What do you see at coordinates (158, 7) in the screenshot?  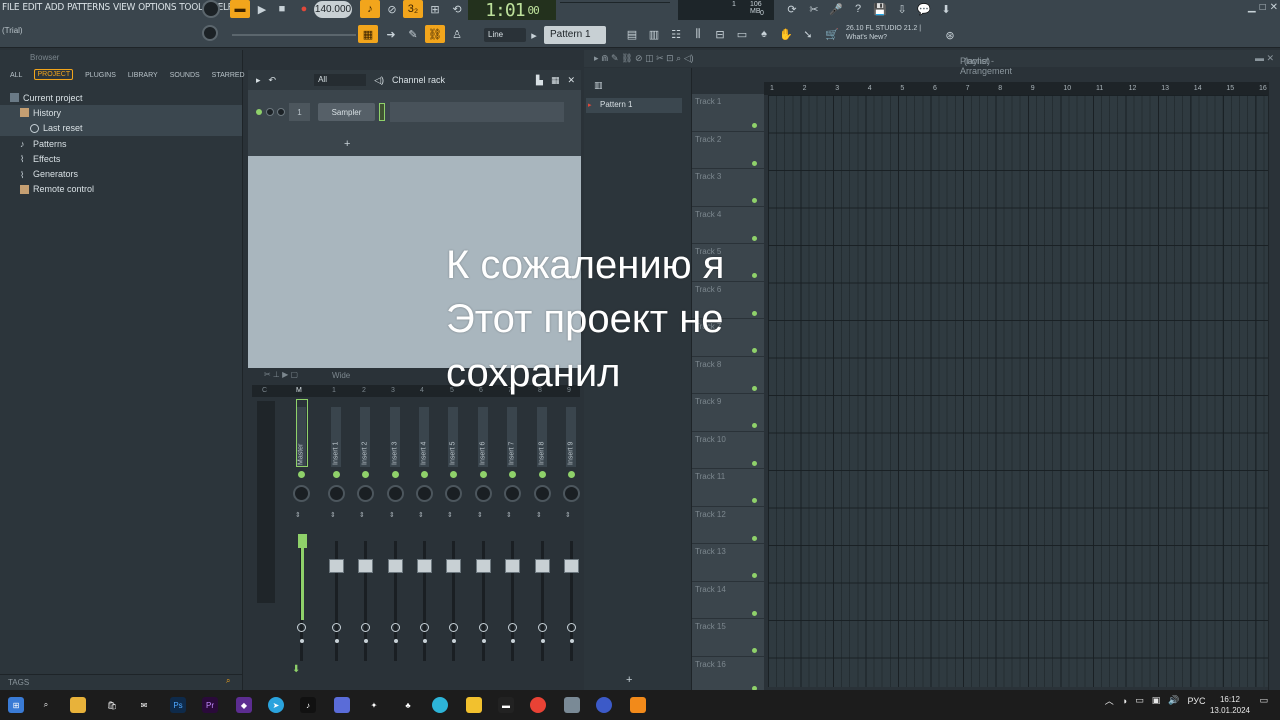 I see `menu-options: OPTIONS` at bounding box center [158, 7].